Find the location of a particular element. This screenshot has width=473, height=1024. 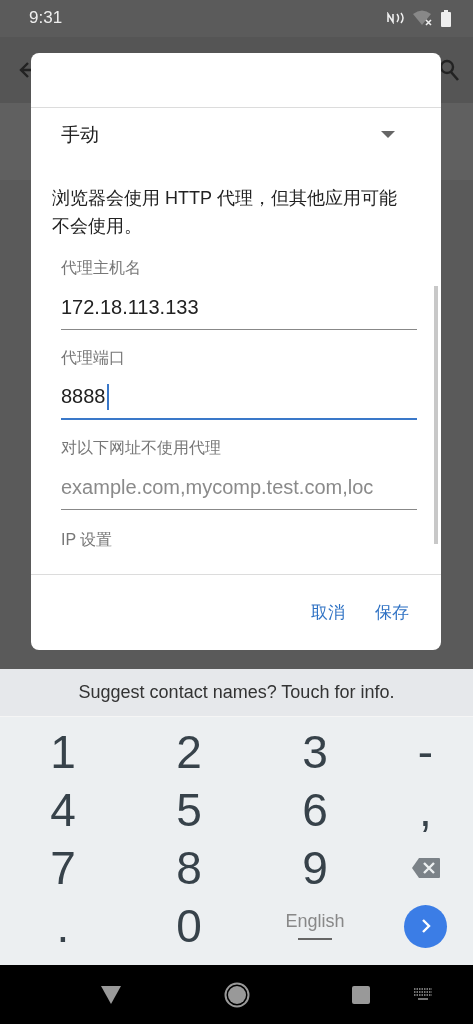

section-label: IP 设置 is located at coordinates (87, 539).